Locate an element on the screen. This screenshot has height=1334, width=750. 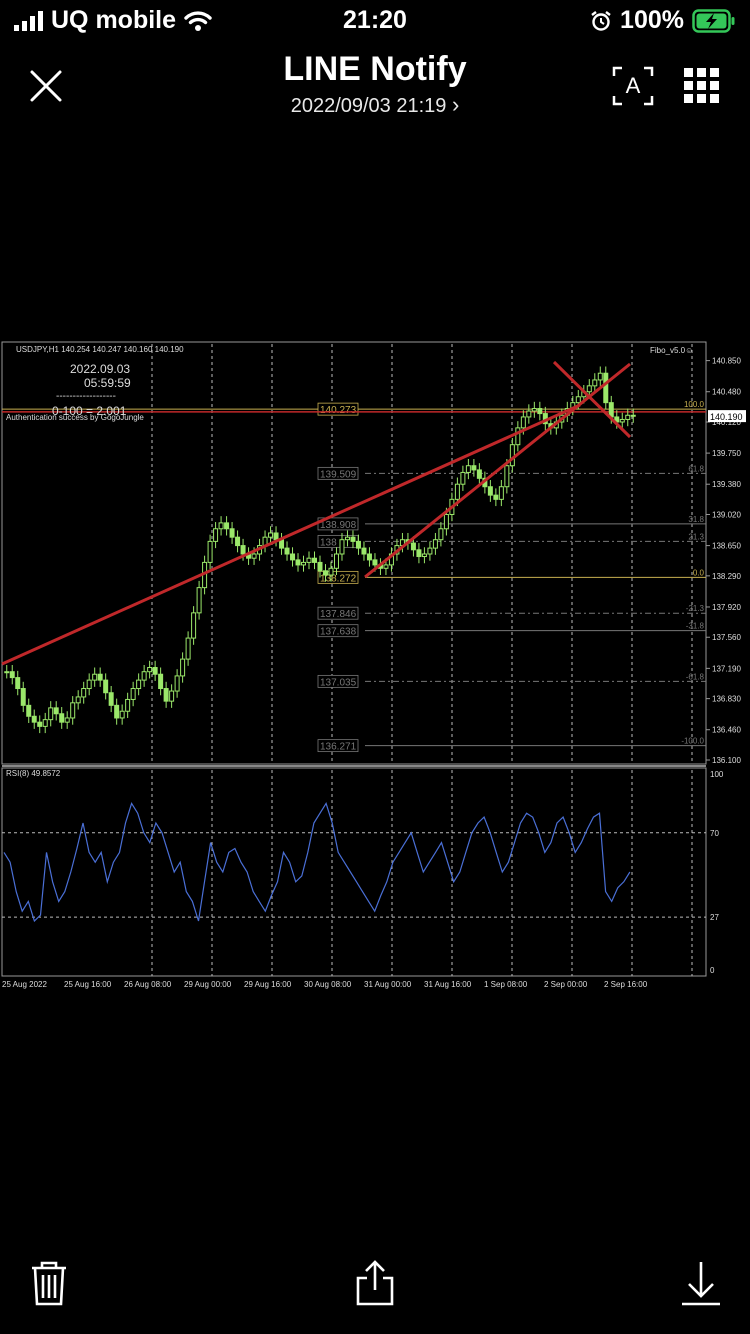
status-right: 100% is located at coordinates (663, 20).